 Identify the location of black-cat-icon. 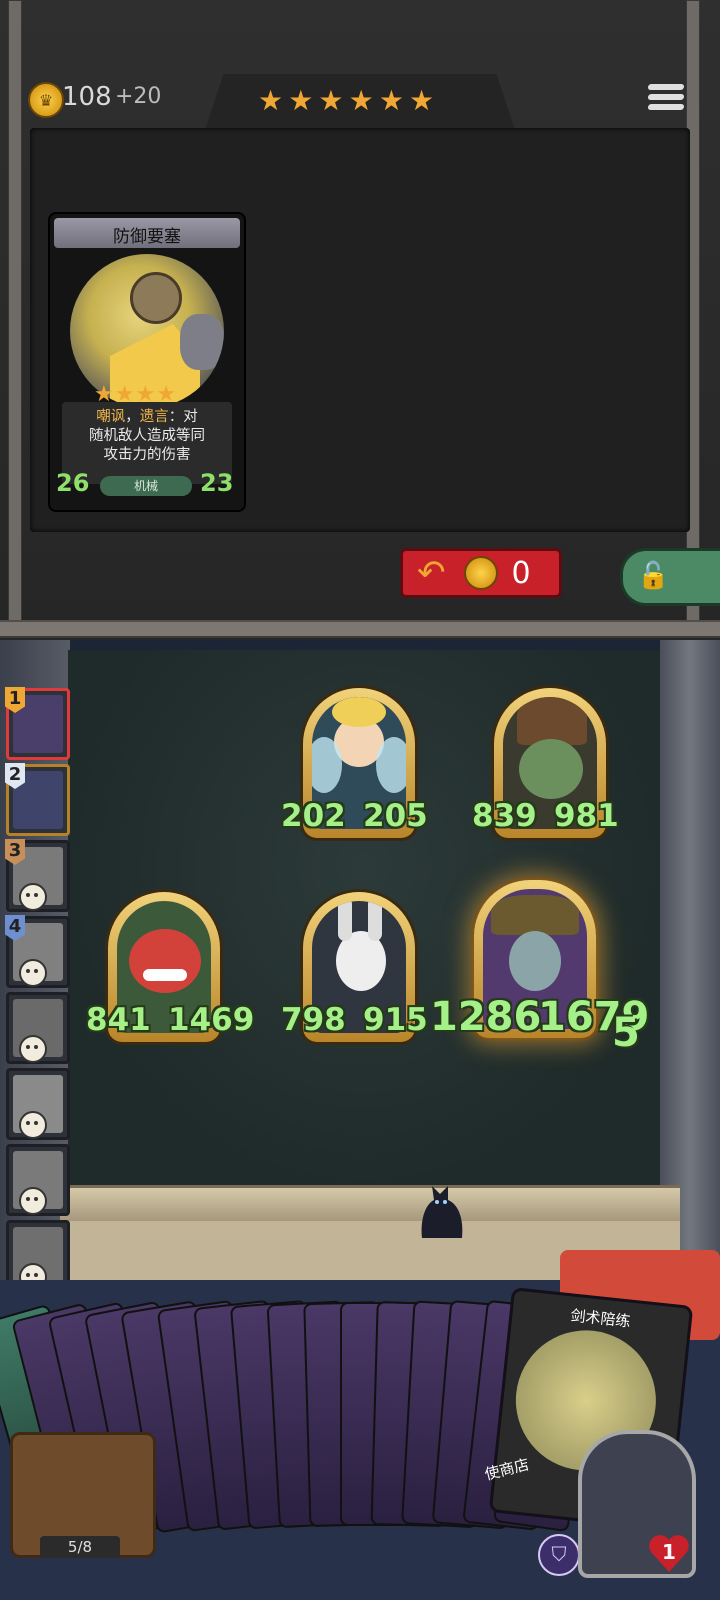
(442, 1212).